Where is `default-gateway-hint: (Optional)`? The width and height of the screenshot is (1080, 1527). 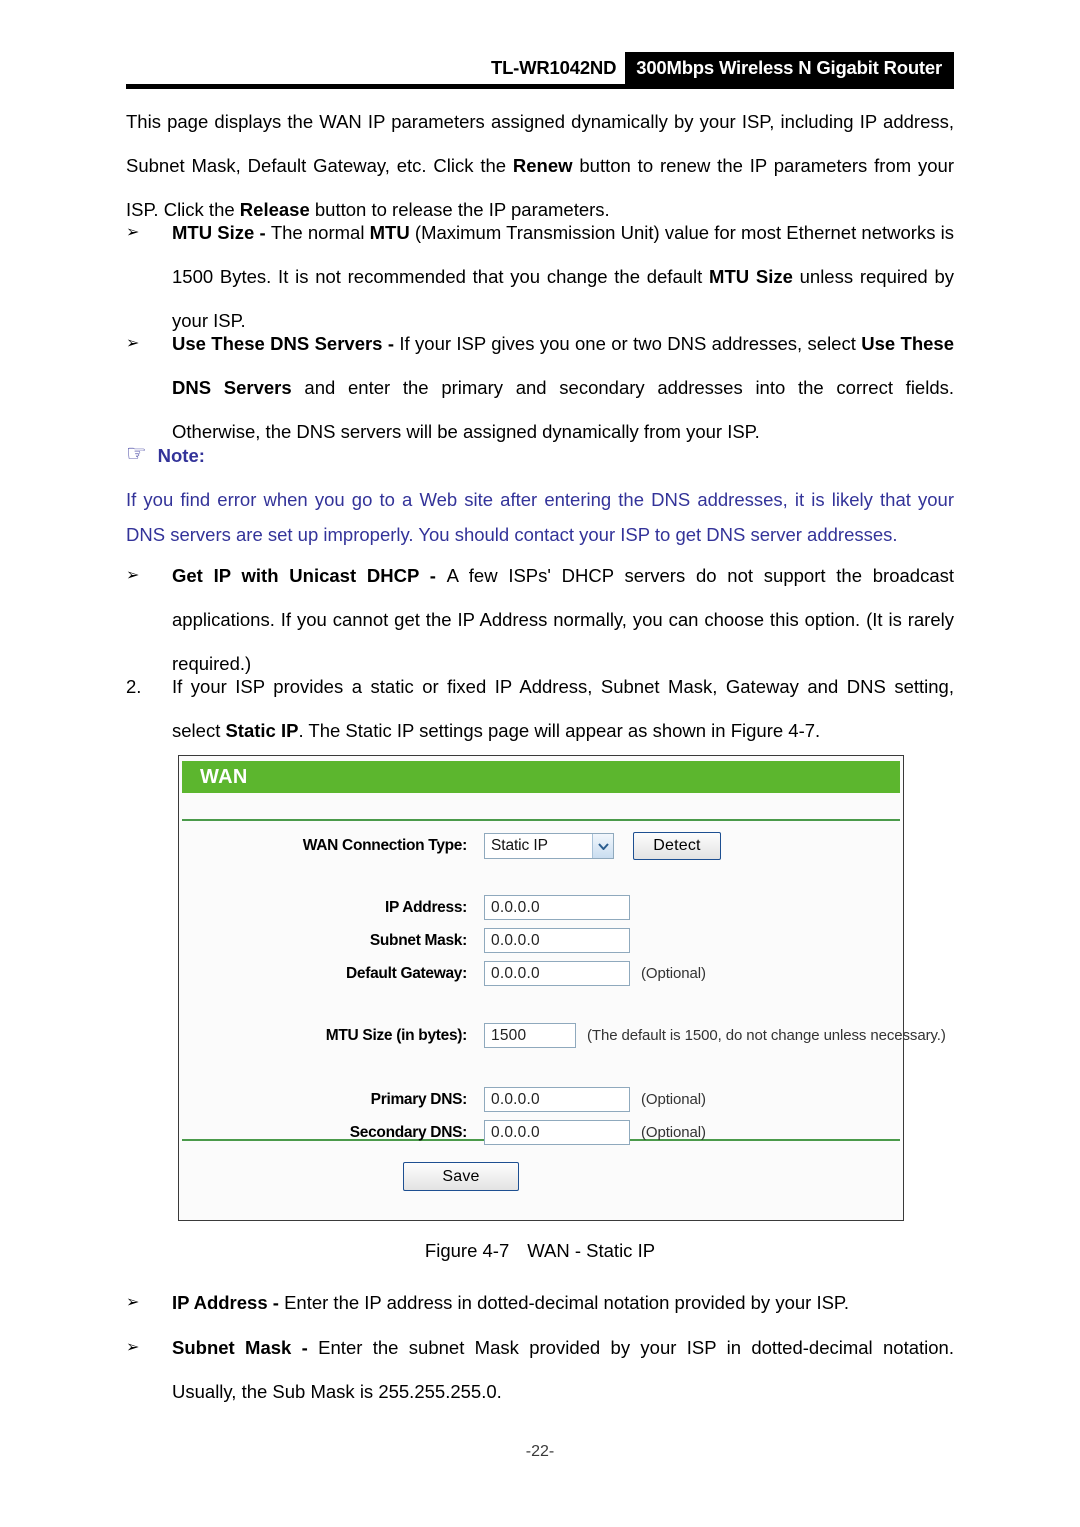
default-gateway-hint: (Optional) is located at coordinates (673, 973).